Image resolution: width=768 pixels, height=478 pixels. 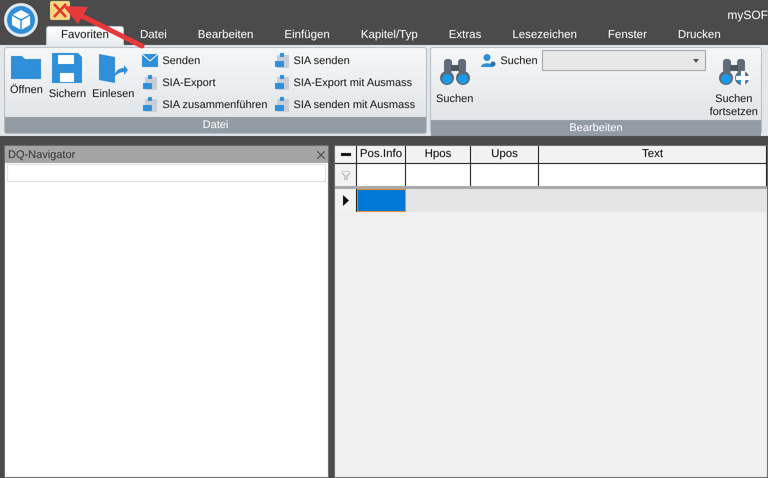 What do you see at coordinates (67, 84) in the screenshot?
I see `ribbon-button: Sichern` at bounding box center [67, 84].